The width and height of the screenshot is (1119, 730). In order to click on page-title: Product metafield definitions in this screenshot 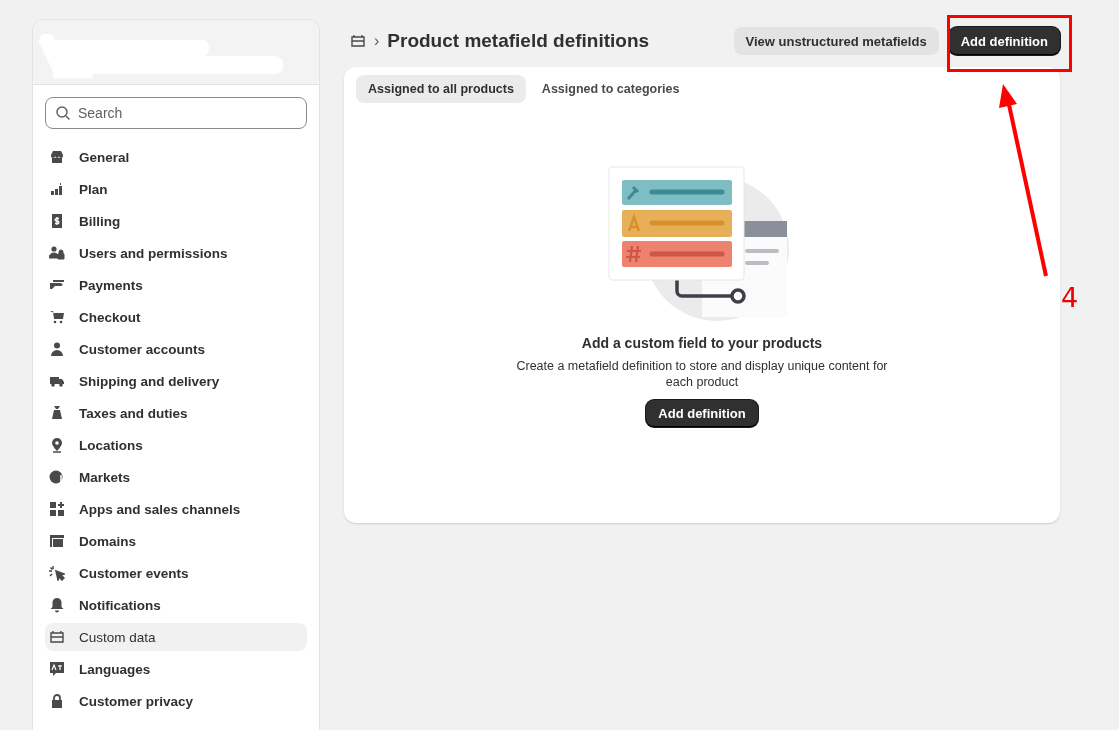, I will do `click(519, 41)`.